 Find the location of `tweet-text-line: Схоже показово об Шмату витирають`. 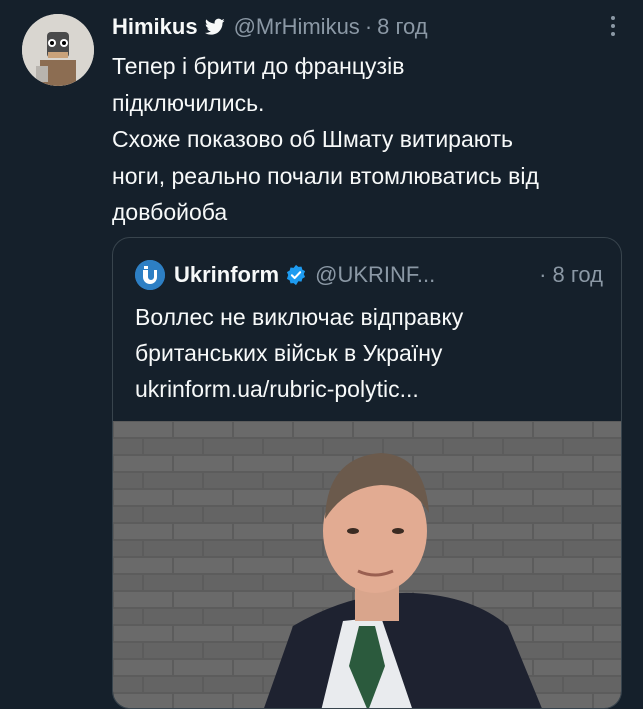

tweet-text-line: Схоже показово об Шмату витирають is located at coordinates (313, 139).